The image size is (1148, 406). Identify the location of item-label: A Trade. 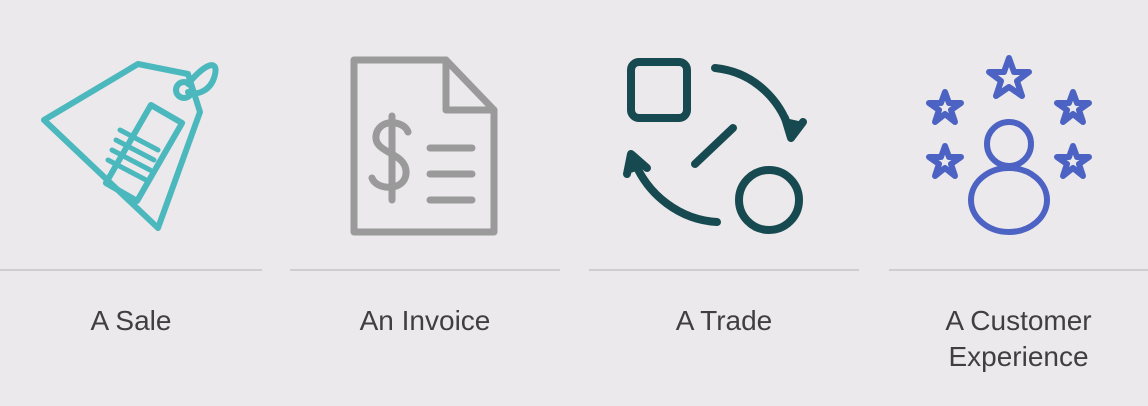
(724, 320).